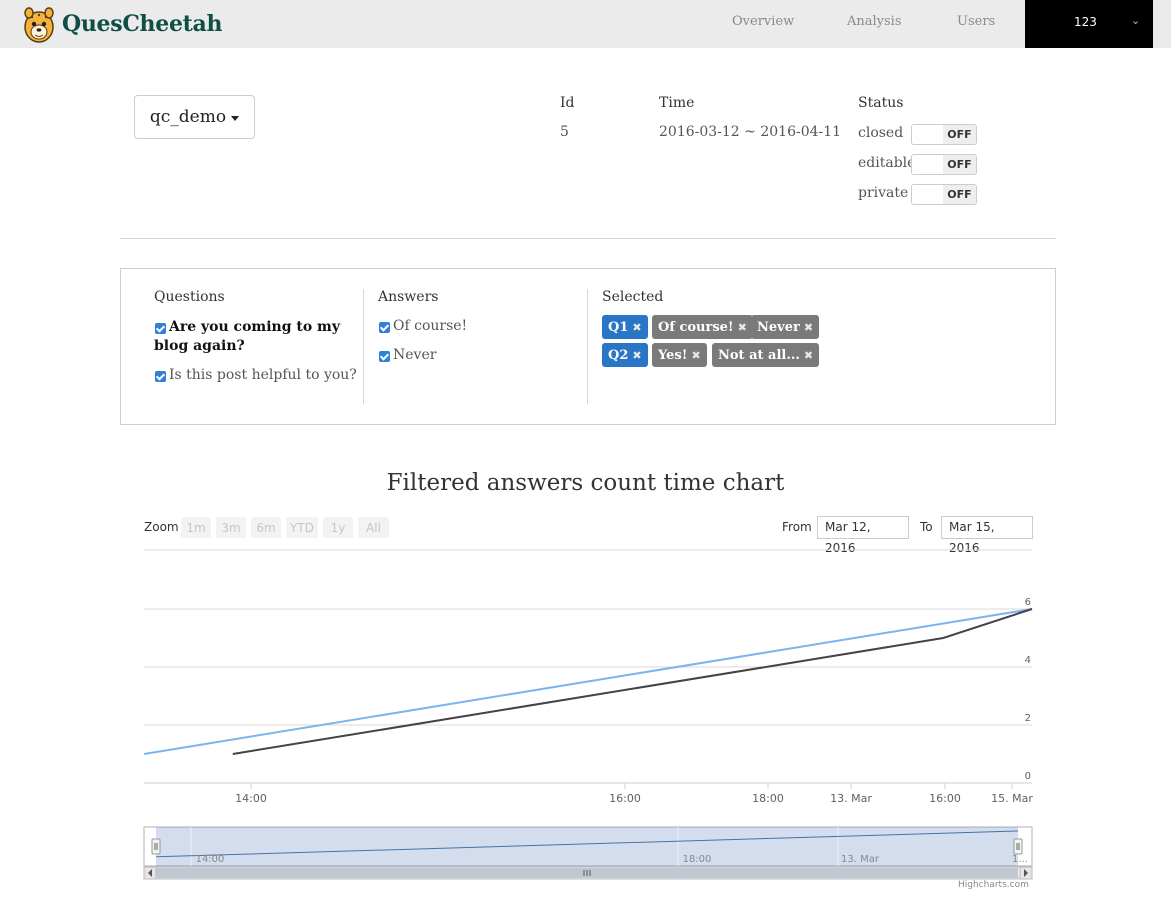 The height and width of the screenshot is (900, 1171). I want to click on navigator-right-handle, so click(1018, 846).